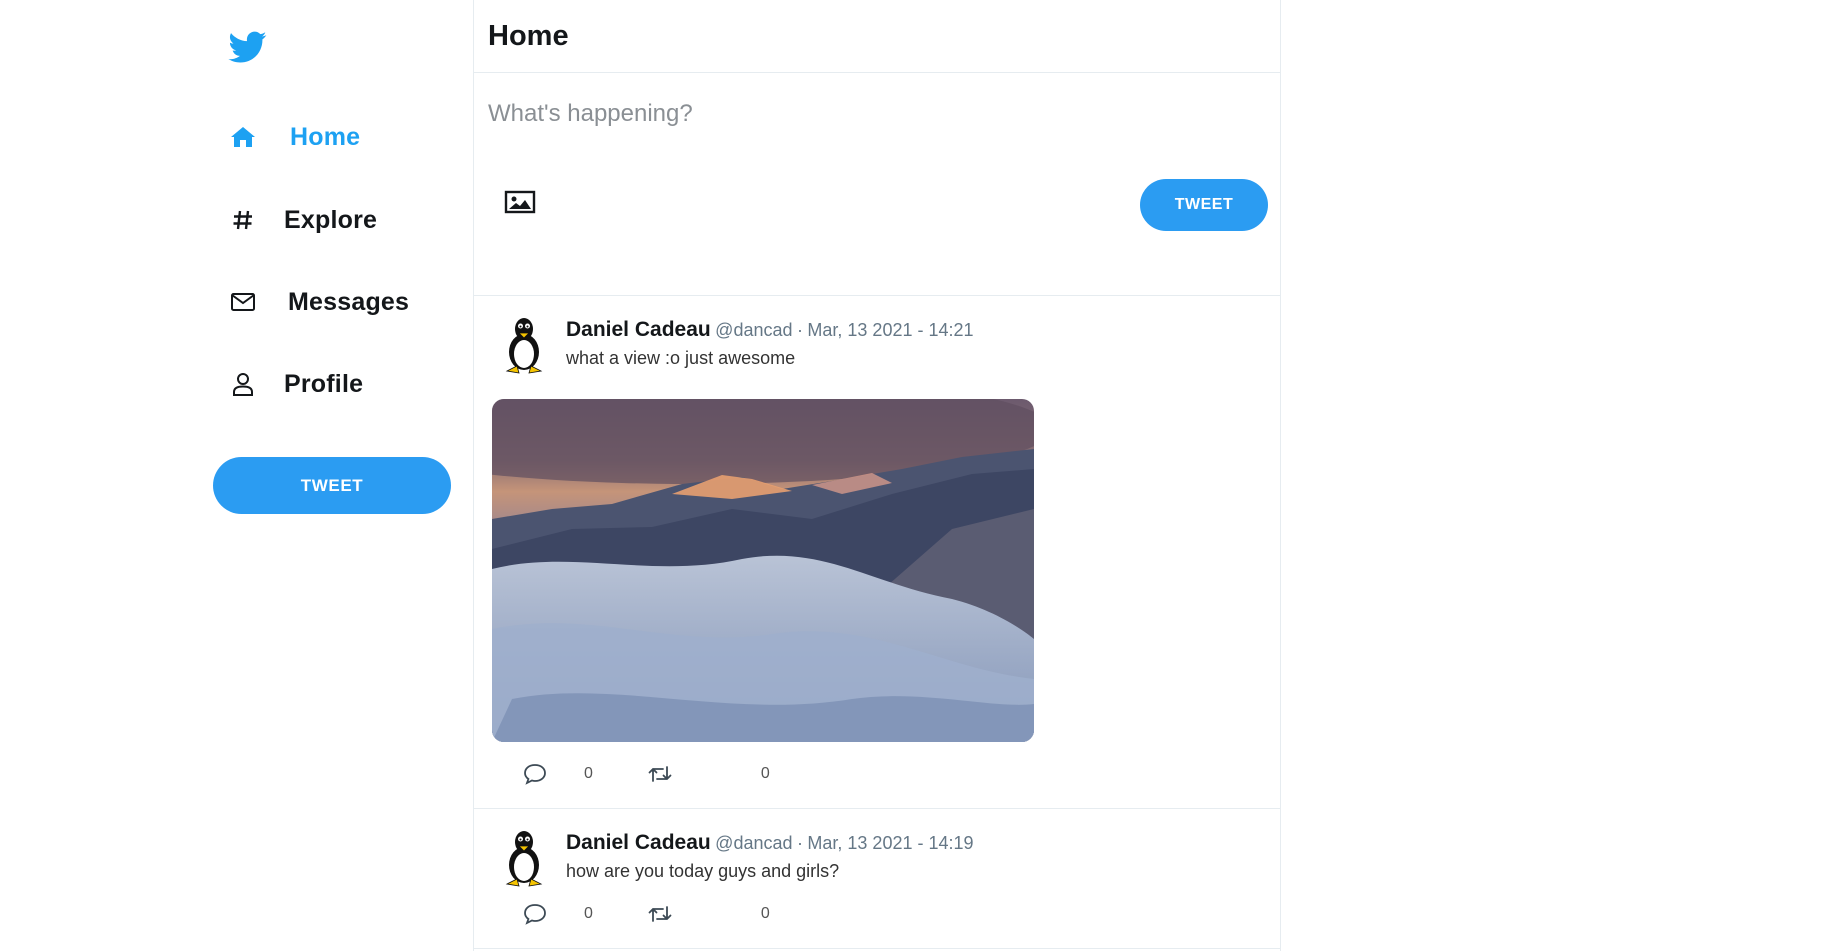 The height and width of the screenshot is (951, 1846). I want to click on compose-tweet-button: TWEET, so click(1204, 205).